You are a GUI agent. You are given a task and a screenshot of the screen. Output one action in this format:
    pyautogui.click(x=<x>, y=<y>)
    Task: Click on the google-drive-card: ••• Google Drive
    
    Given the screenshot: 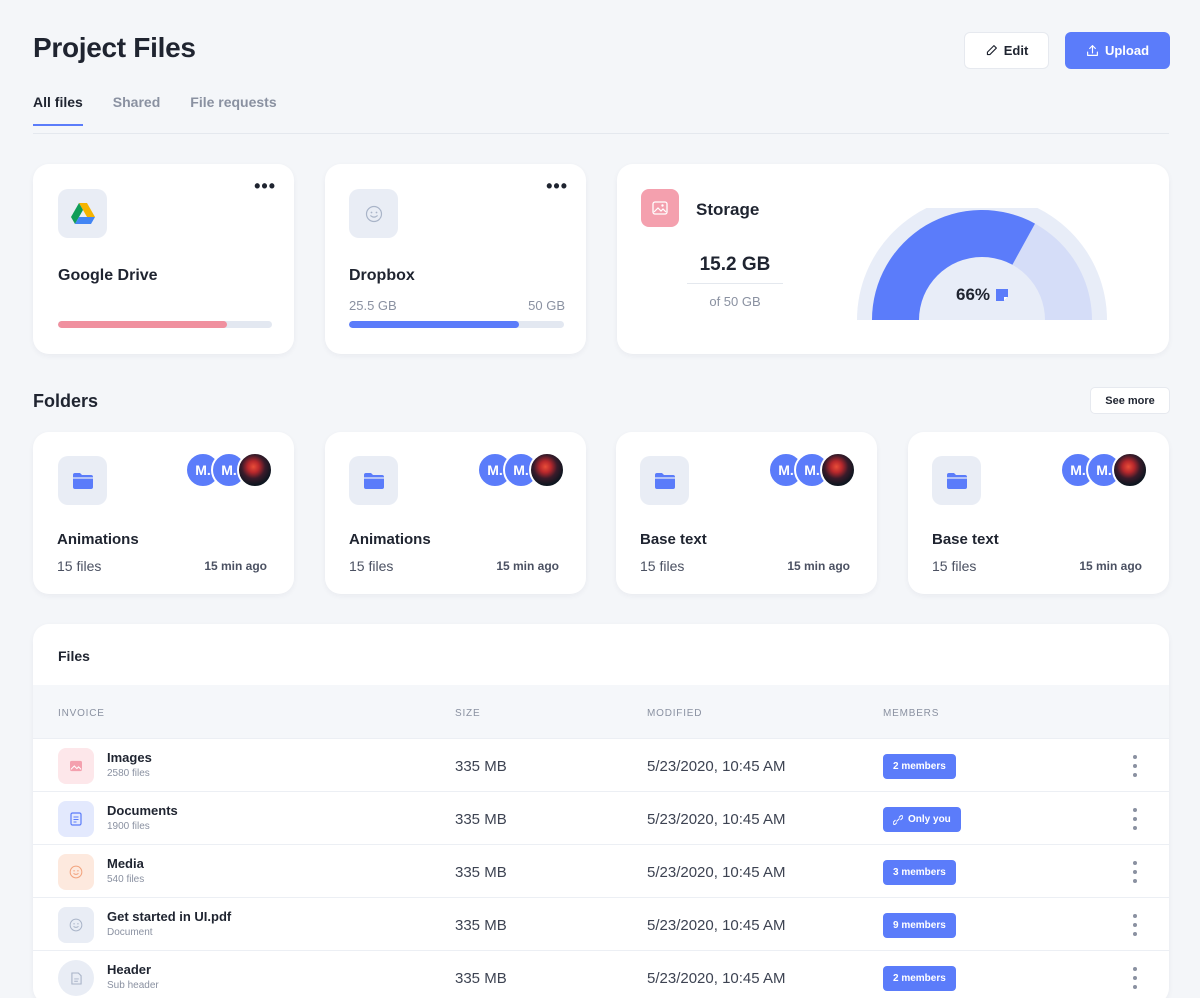 What is the action you would take?
    pyautogui.click(x=163, y=259)
    